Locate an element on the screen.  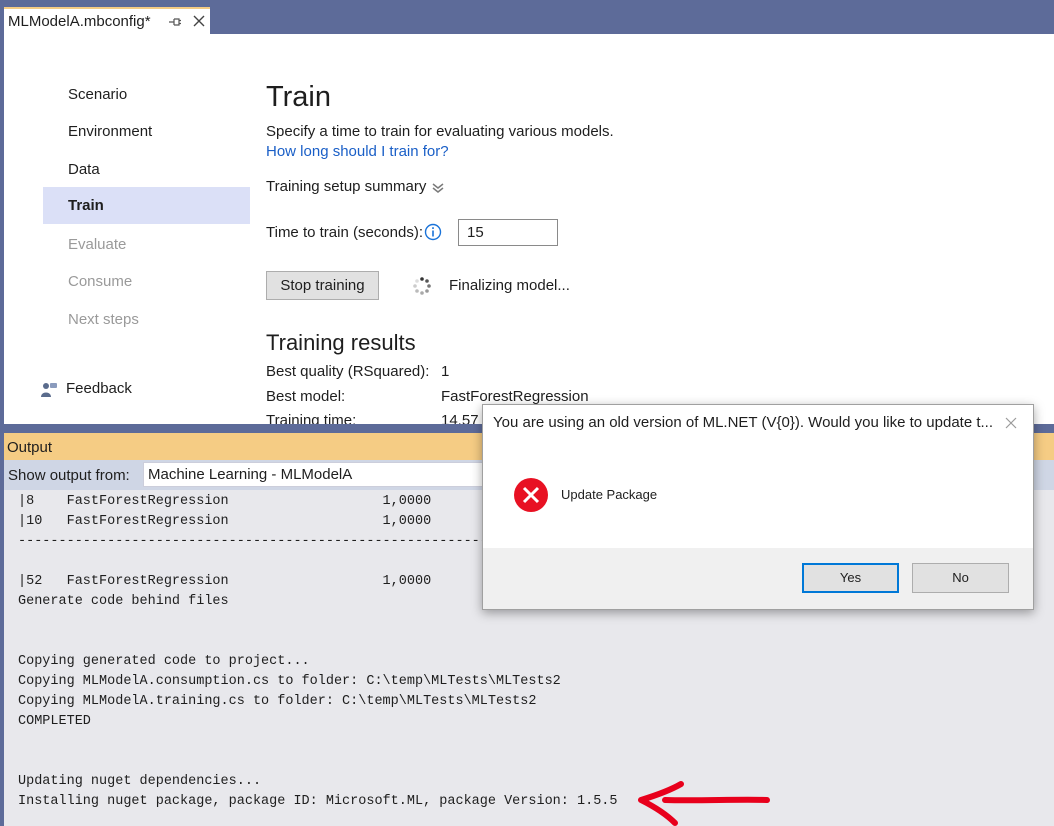
no-button: No is located at coordinates (960, 578).